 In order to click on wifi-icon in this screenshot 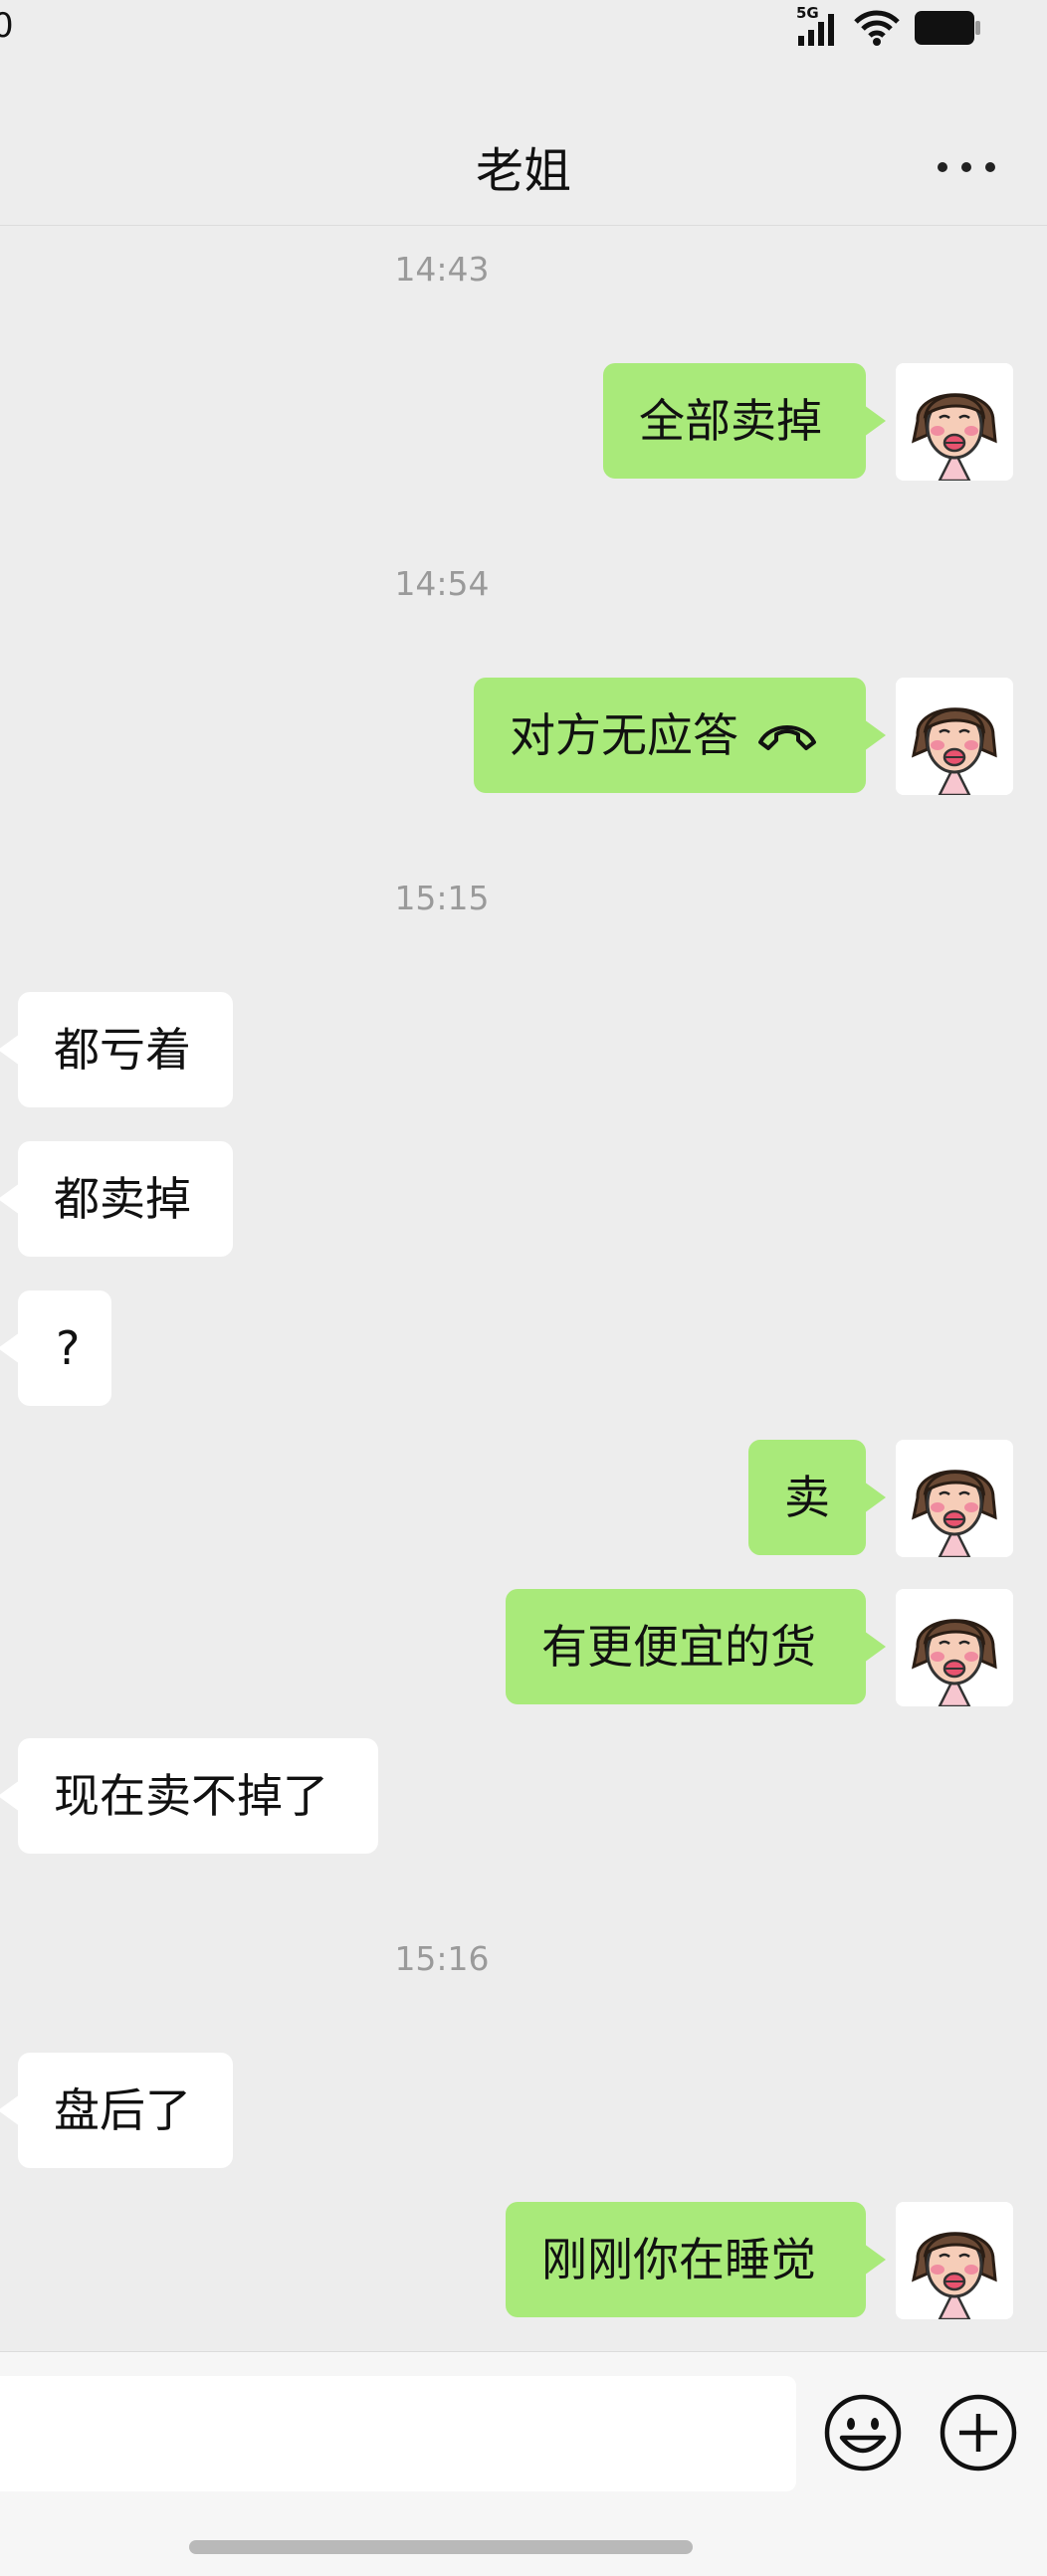, I will do `click(877, 28)`.